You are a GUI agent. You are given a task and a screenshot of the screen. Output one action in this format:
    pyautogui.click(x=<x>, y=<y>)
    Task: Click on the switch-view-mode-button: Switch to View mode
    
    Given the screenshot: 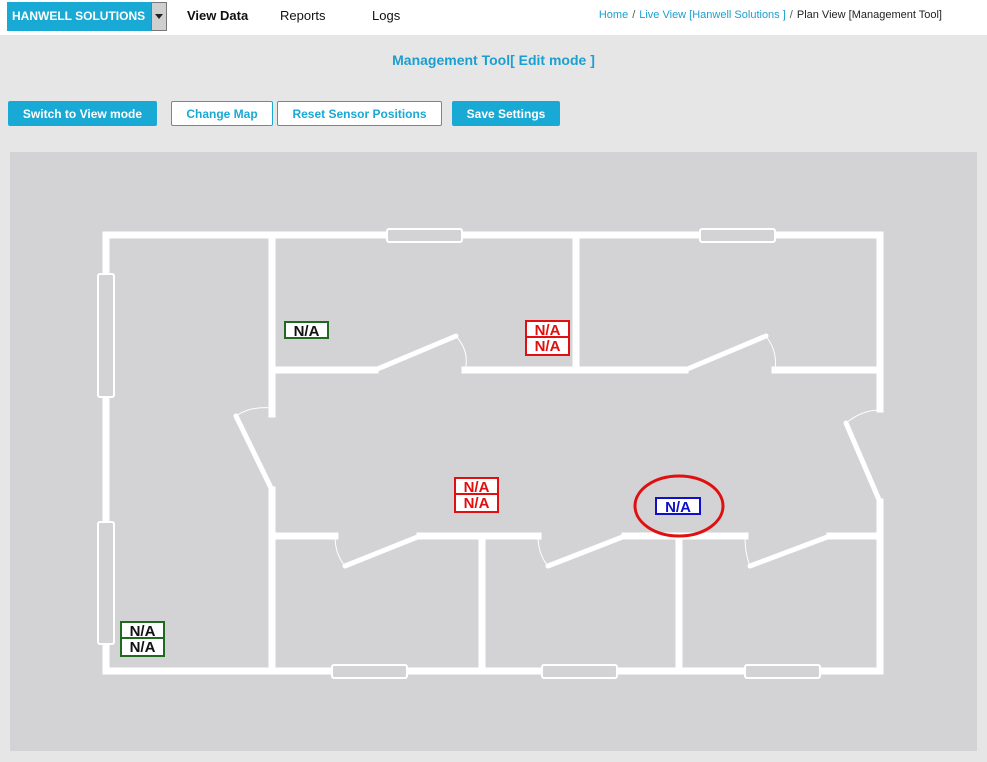 What is the action you would take?
    pyautogui.click(x=82, y=113)
    